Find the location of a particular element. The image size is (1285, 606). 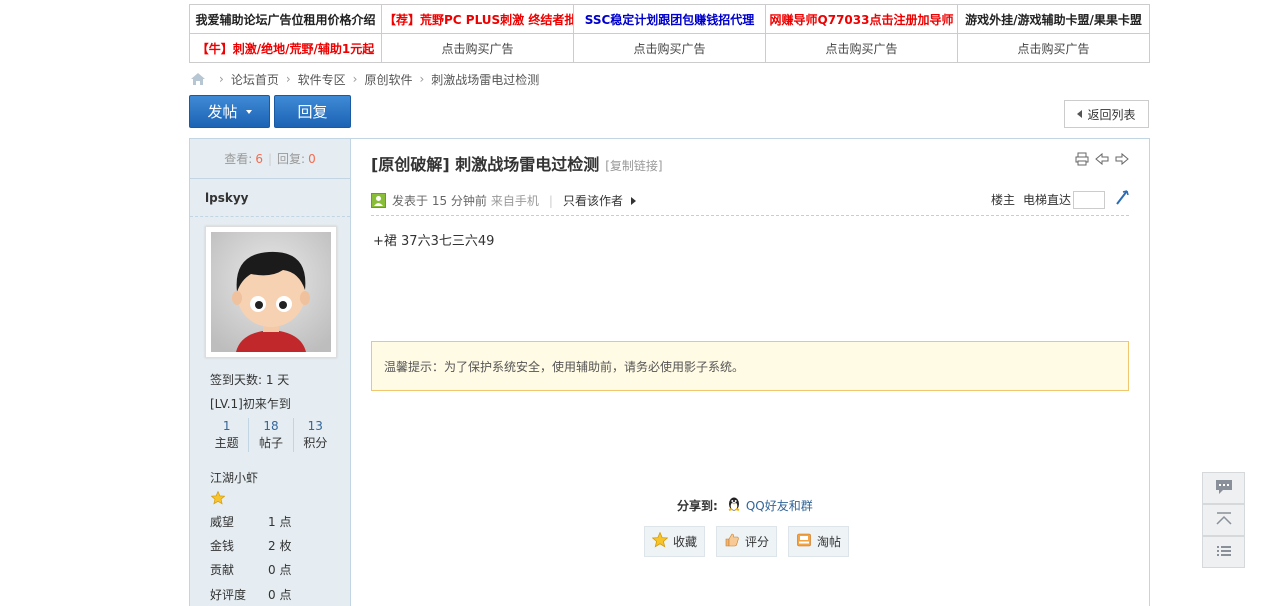

user-level: [LV.1]初来乍到 is located at coordinates (250, 403).